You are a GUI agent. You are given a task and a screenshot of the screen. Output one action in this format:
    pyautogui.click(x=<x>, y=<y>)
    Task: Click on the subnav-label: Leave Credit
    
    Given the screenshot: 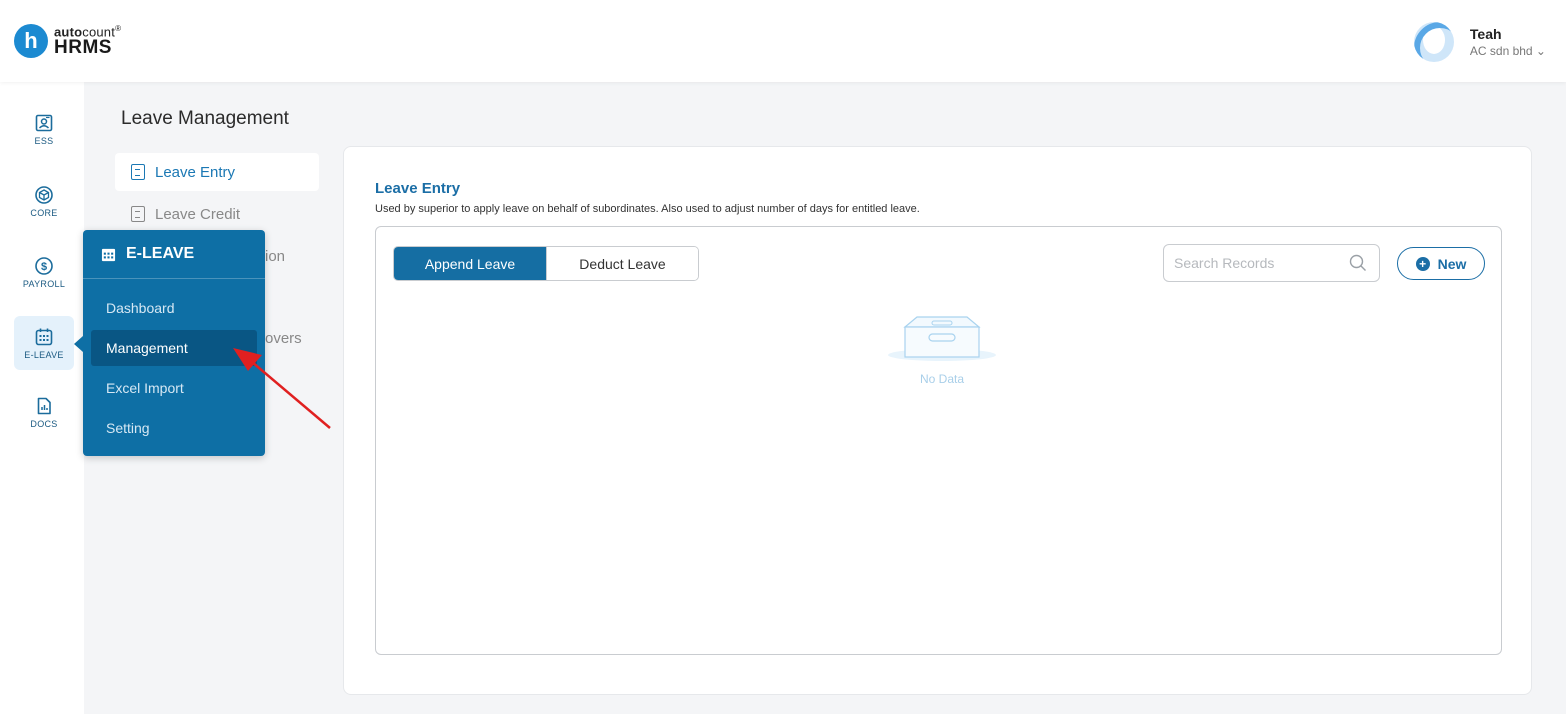 What is the action you would take?
    pyautogui.click(x=198, y=214)
    